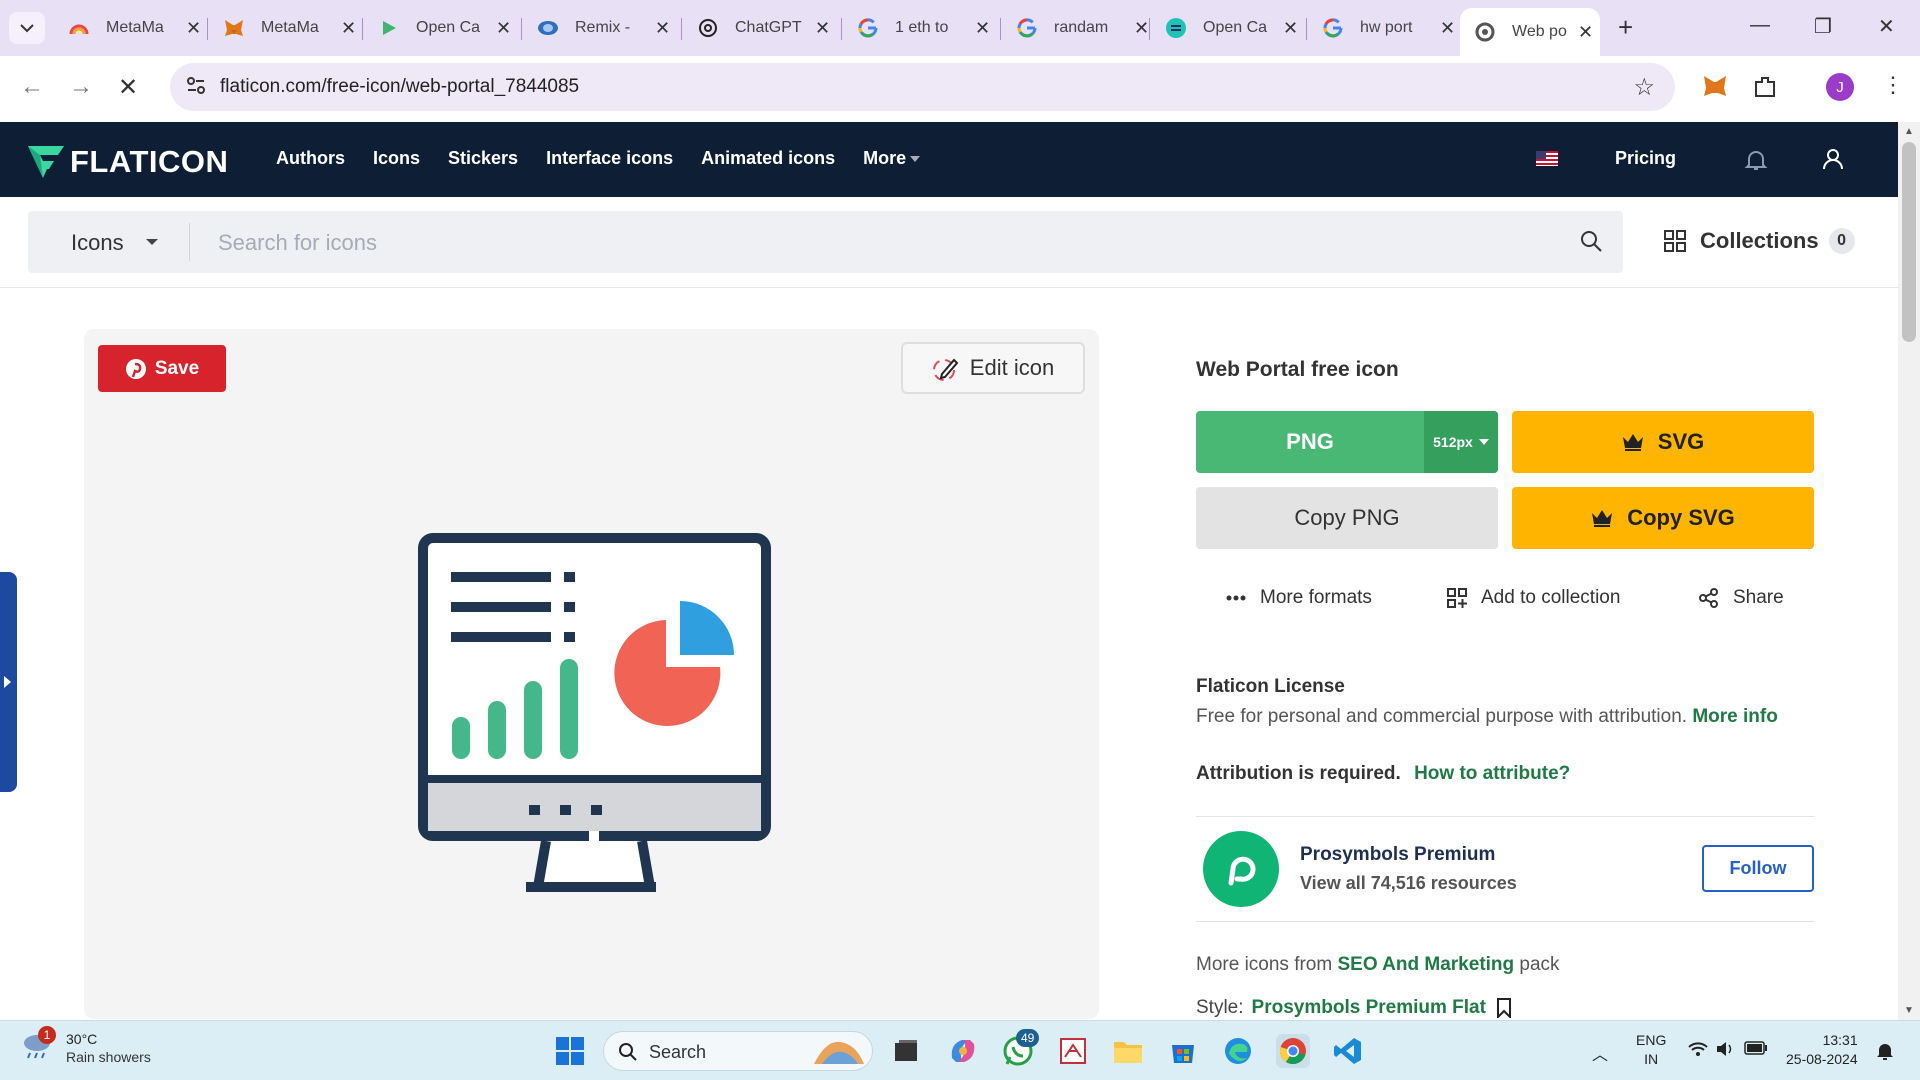  Describe the element at coordinates (1397, 855) in the screenshot. I see `author-name-link: Prosymbols Premium` at that location.